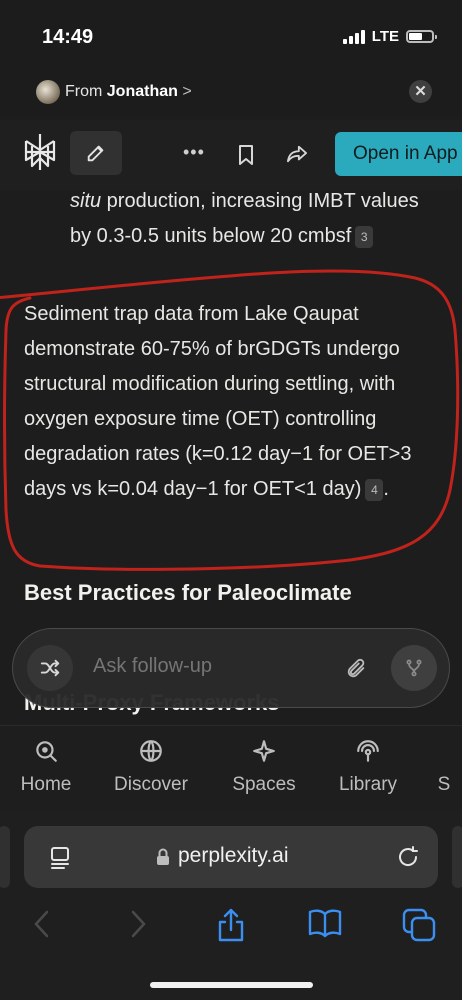 Image resolution: width=462 pixels, height=1000 pixels. I want to click on home-search-icon, so click(46, 751).